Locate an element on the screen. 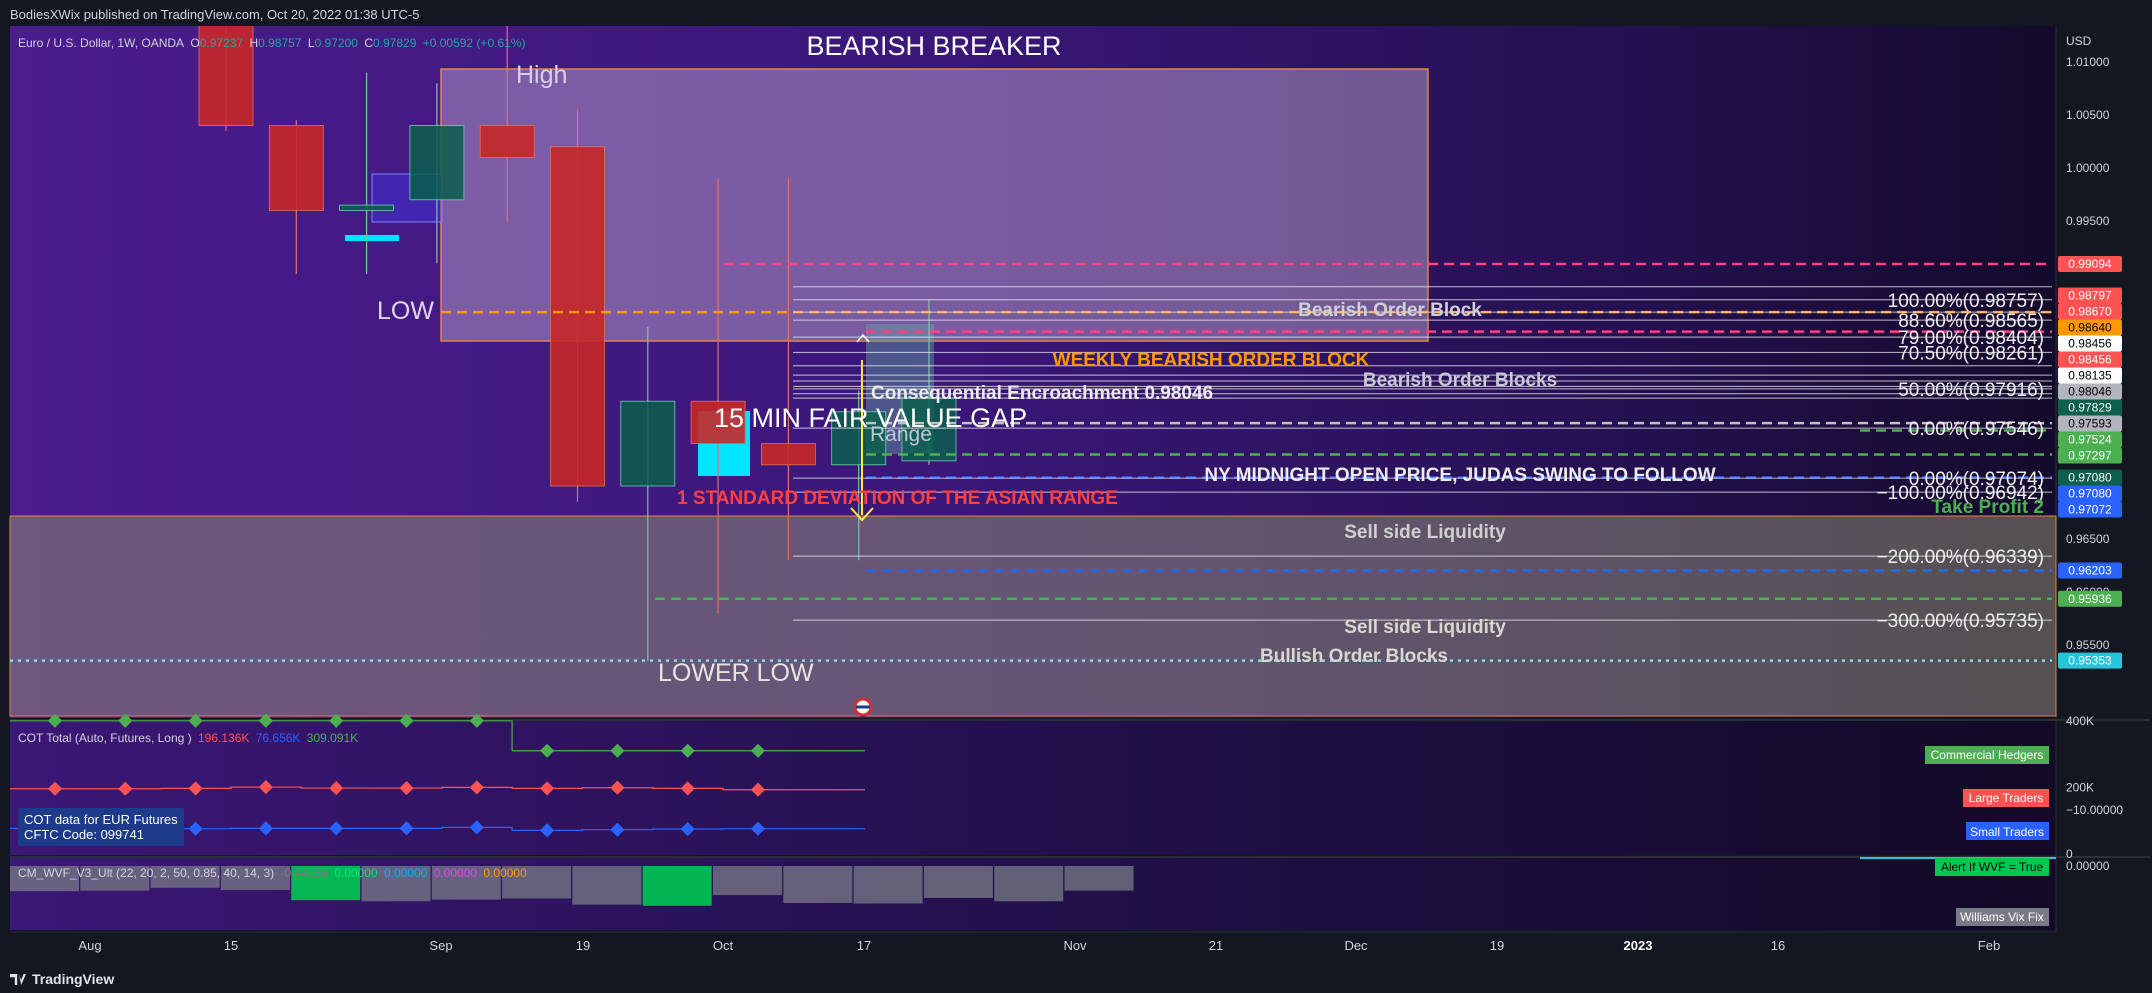 Image resolution: width=2152 pixels, height=993 pixels. cot-note-line1: COT data for EUR Futures is located at coordinates (101, 819).